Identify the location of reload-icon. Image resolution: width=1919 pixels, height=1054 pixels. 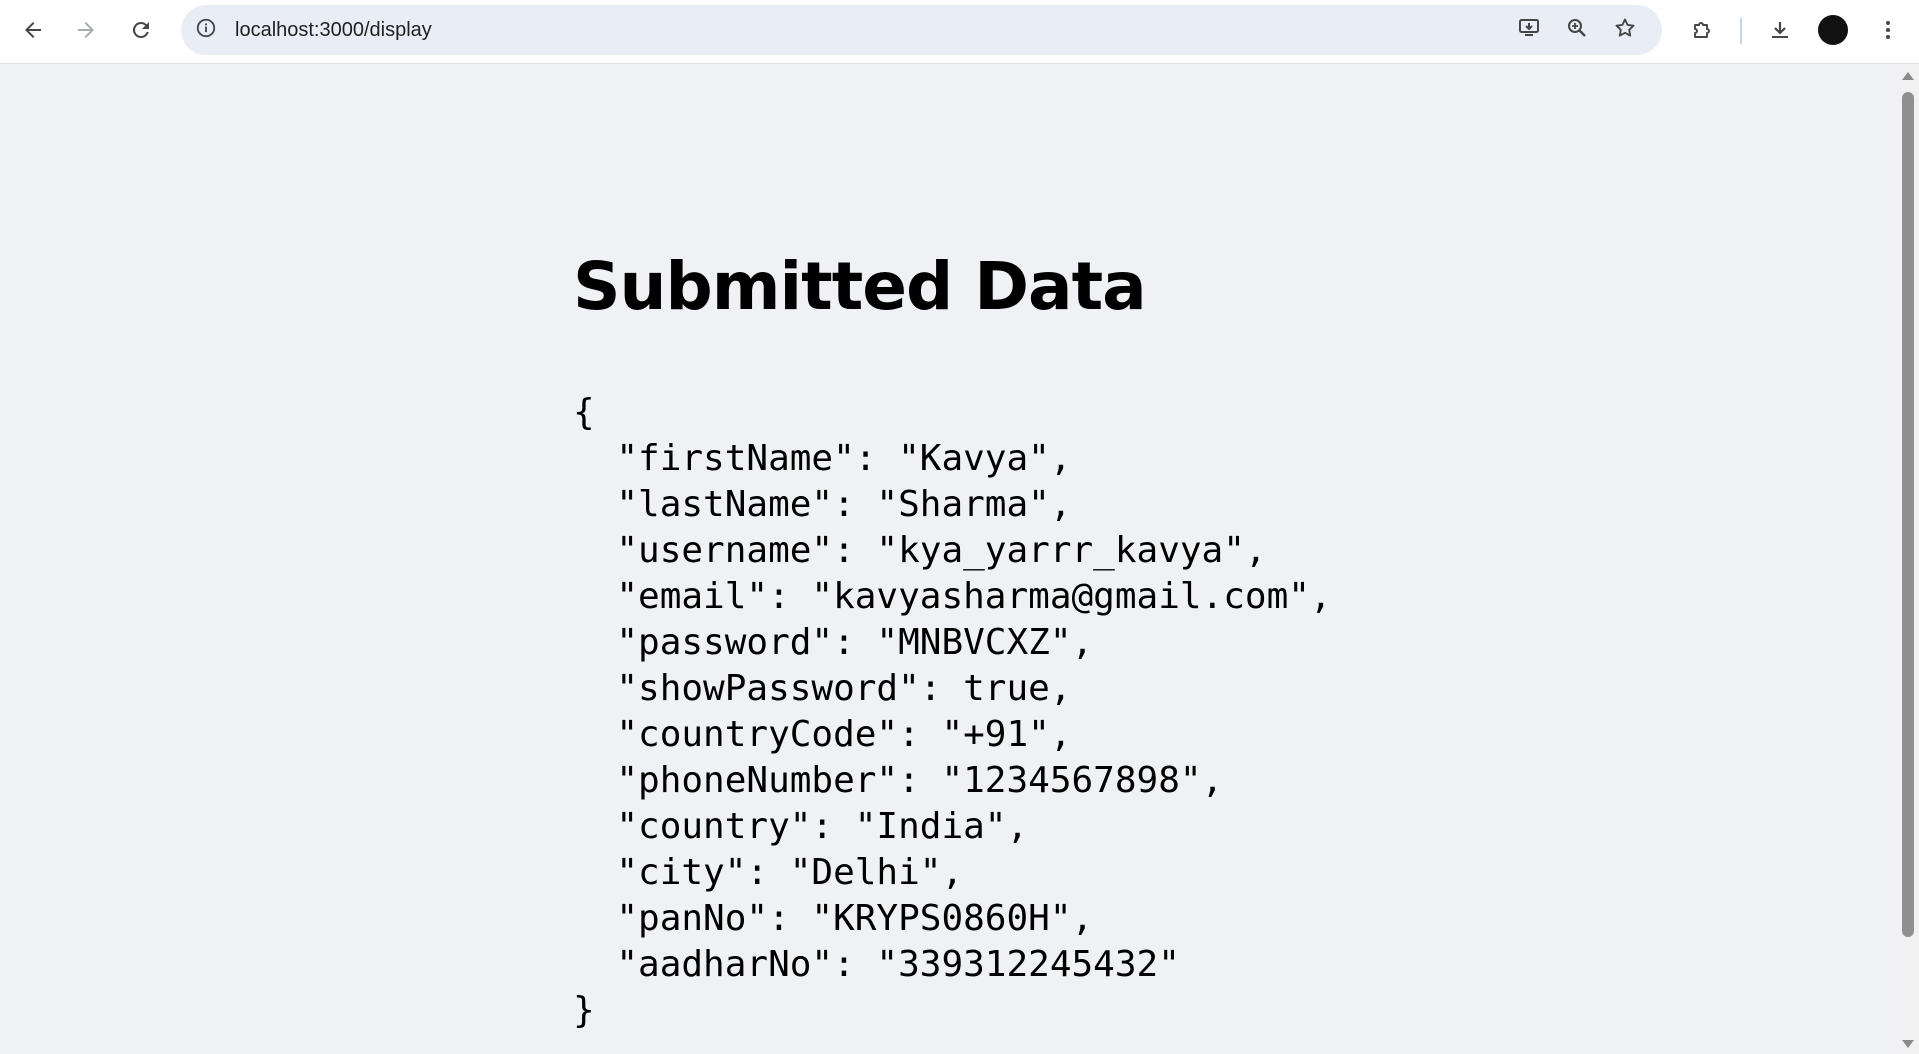
(141, 32).